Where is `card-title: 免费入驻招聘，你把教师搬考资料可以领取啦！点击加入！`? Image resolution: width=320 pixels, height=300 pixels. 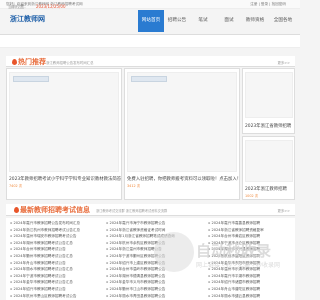
card-title: 免费入驻招聘，你把教师搬考资料可以领取啦！点击加入！ is located at coordinates (183, 179).